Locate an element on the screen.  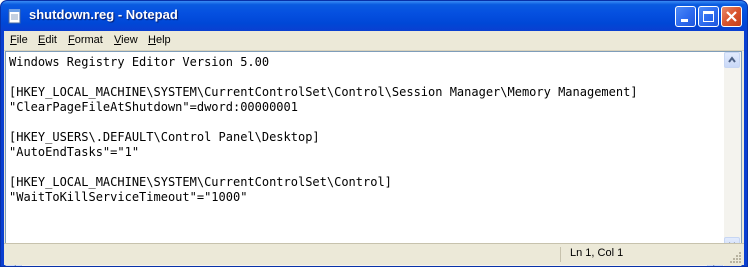
text-line: "ClearPageFileAtShutdown"=dword:00000001 is located at coordinates (153, 107).